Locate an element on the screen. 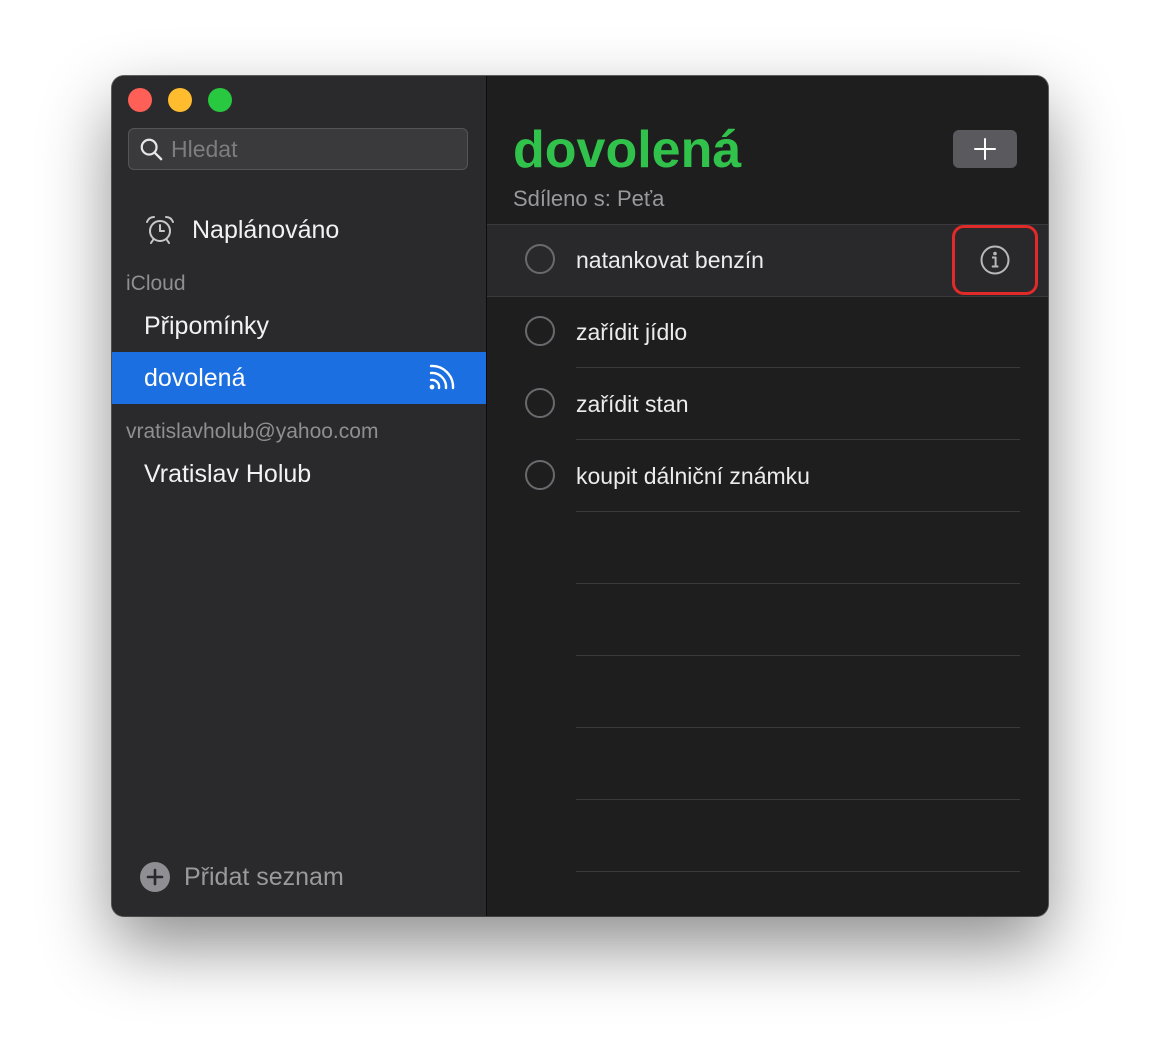 The height and width of the screenshot is (1064, 1160). sidebar-item-pripominky: Připomínky is located at coordinates (299, 326).